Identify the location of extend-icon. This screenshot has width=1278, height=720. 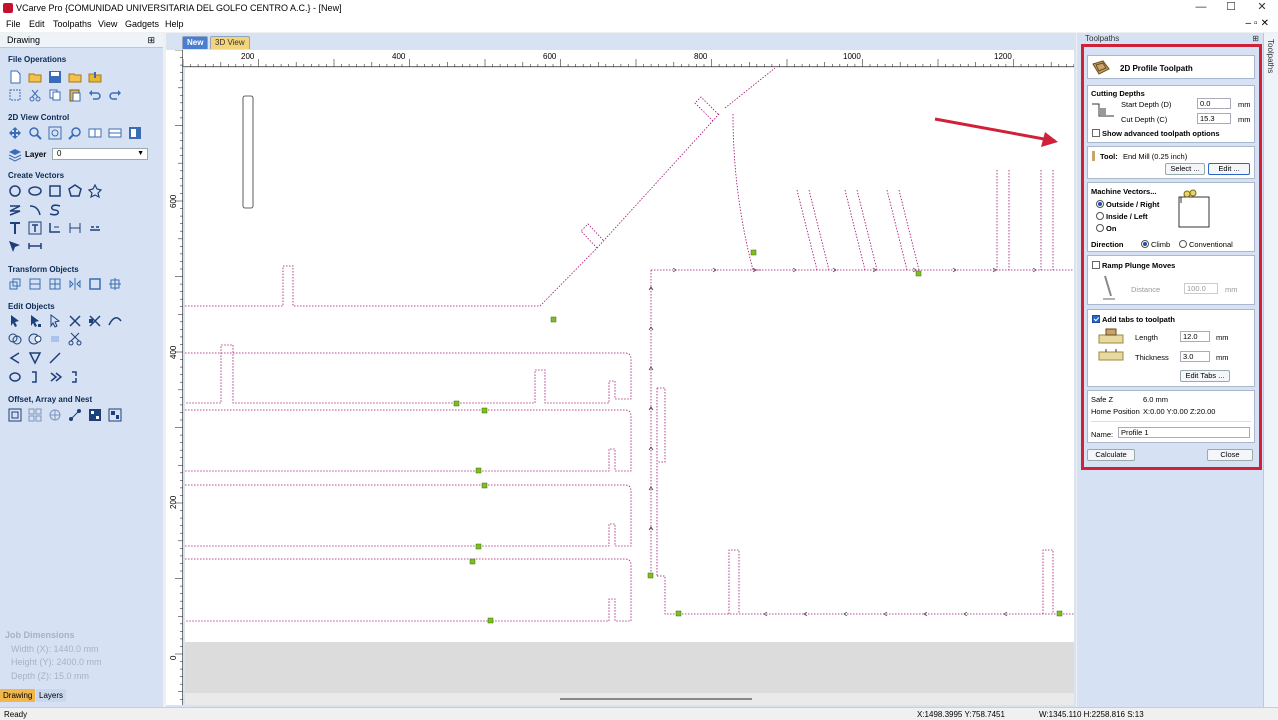
(55, 358).